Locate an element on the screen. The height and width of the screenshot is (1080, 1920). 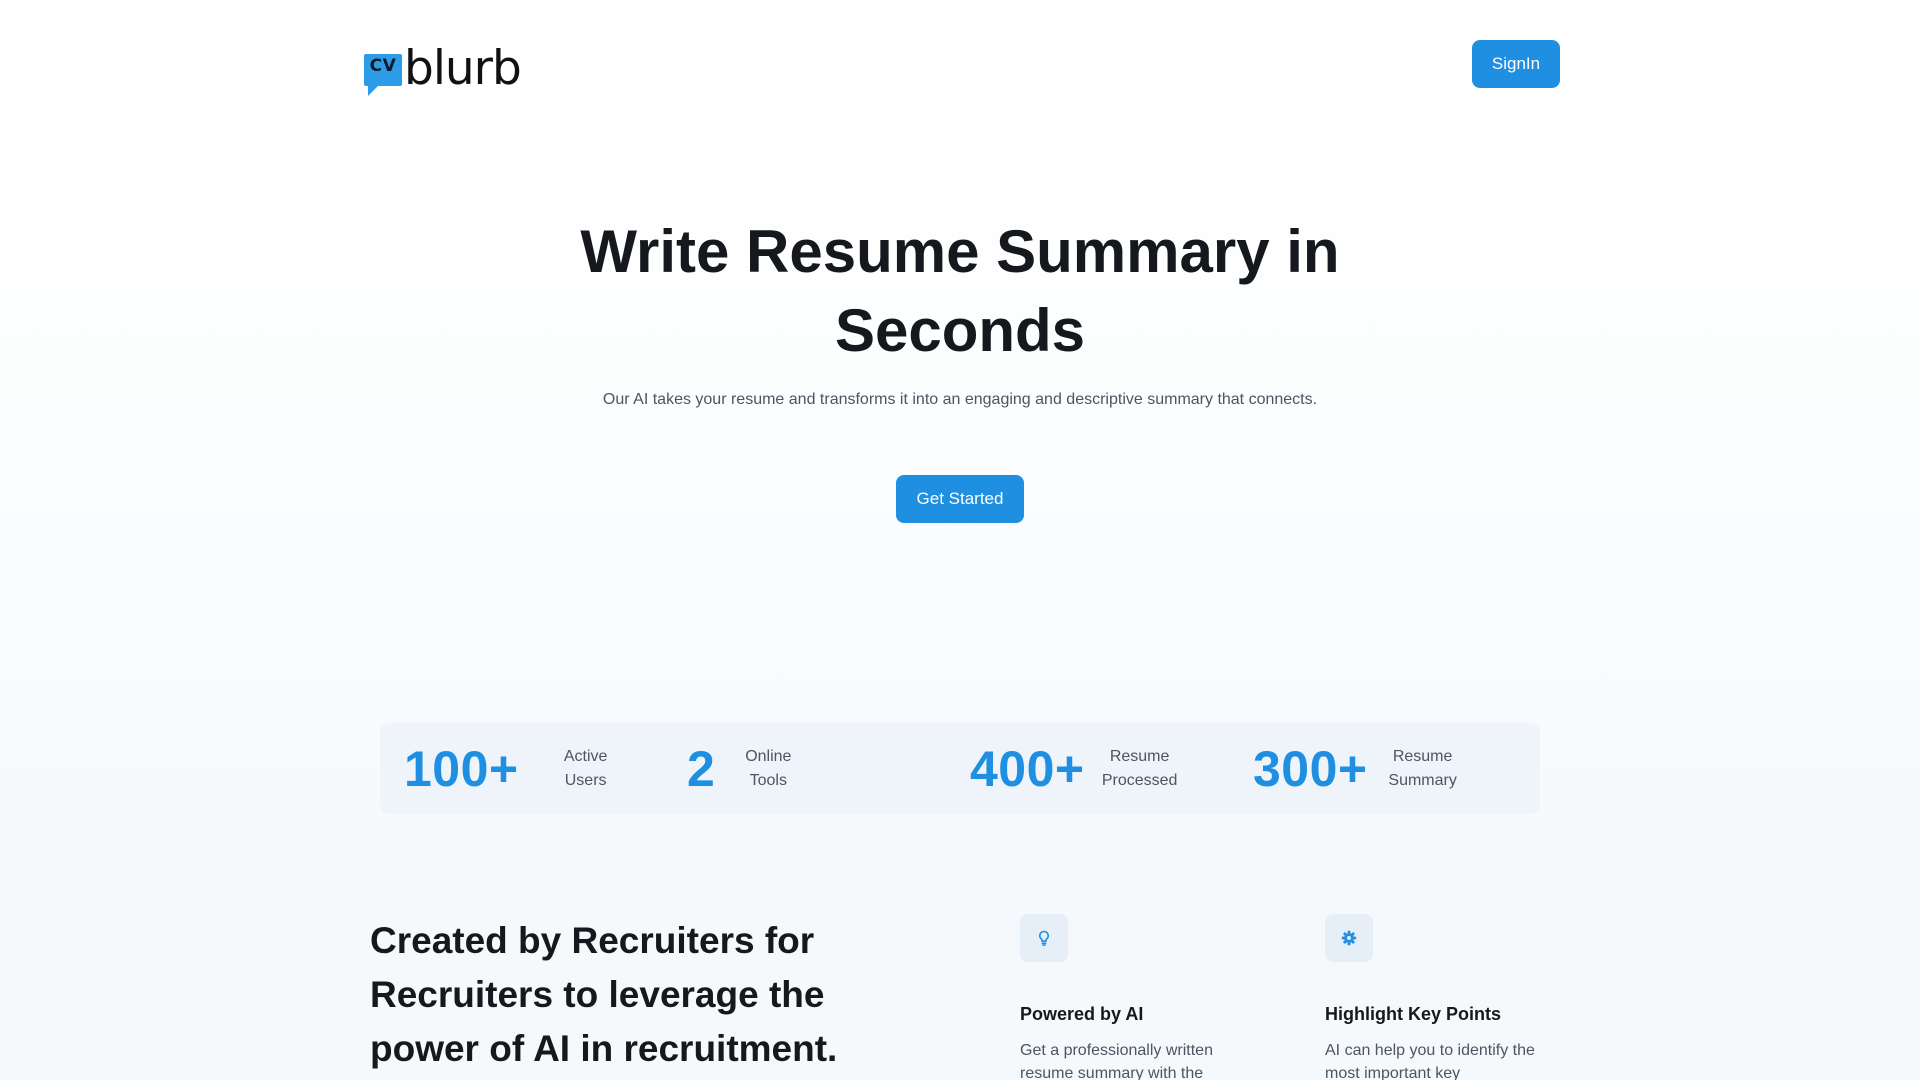
stat-number: 300+ is located at coordinates (1310, 768).